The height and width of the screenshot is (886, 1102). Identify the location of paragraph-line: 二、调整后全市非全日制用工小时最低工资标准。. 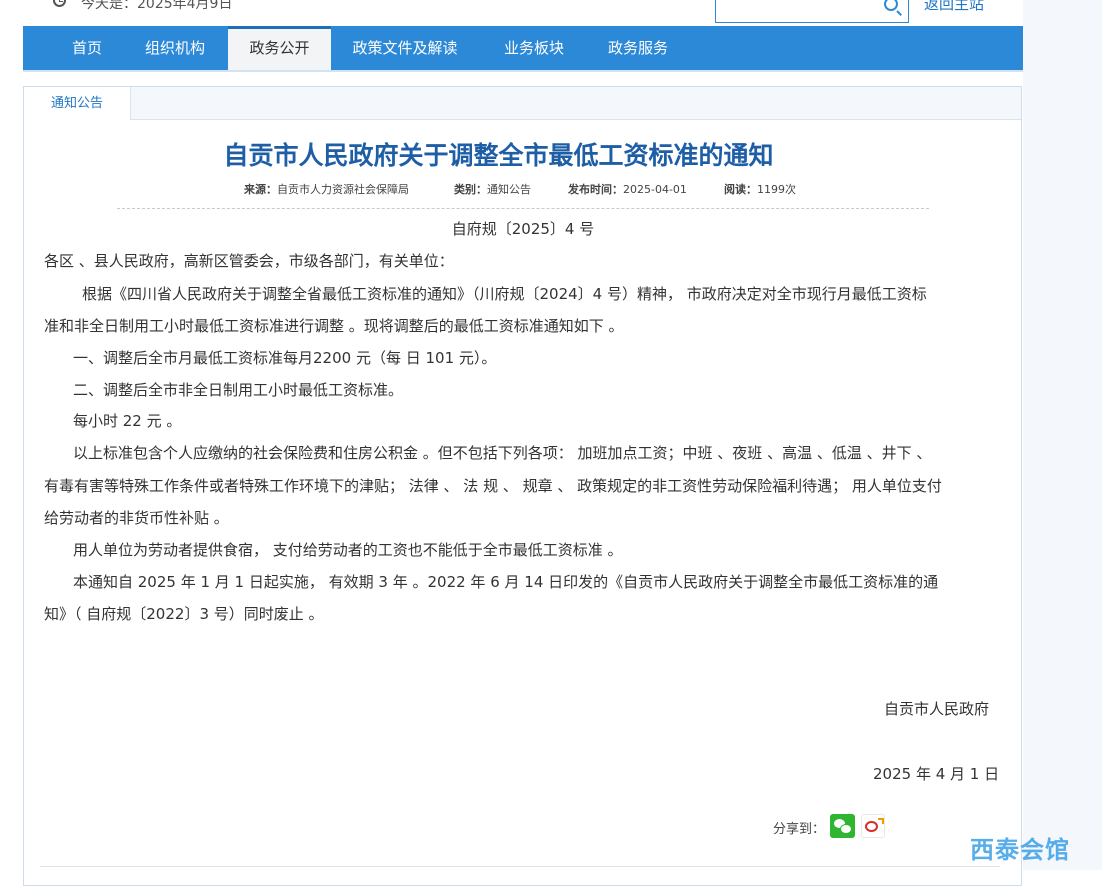
(238, 390).